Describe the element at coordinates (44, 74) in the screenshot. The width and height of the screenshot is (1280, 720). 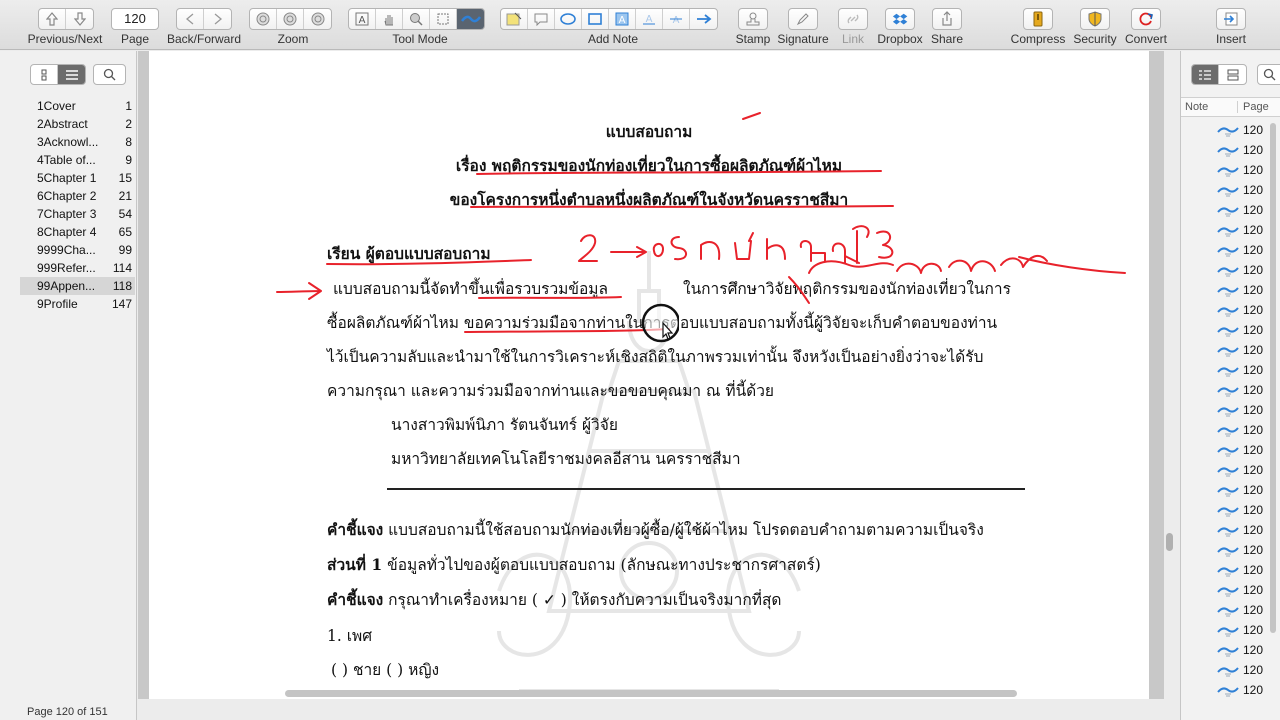
I see `thumbnail-view-tab` at that location.